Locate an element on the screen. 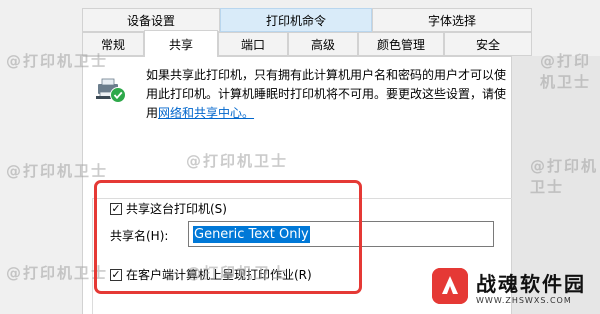  share-printer-checkbox: ✓ 共享这台打印机(S) is located at coordinates (168, 208).